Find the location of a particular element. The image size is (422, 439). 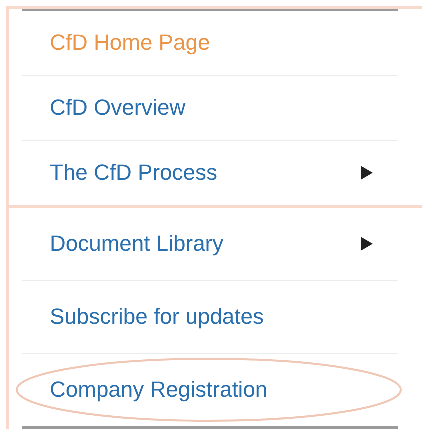

menu-item: CfD Overview is located at coordinates (210, 108).